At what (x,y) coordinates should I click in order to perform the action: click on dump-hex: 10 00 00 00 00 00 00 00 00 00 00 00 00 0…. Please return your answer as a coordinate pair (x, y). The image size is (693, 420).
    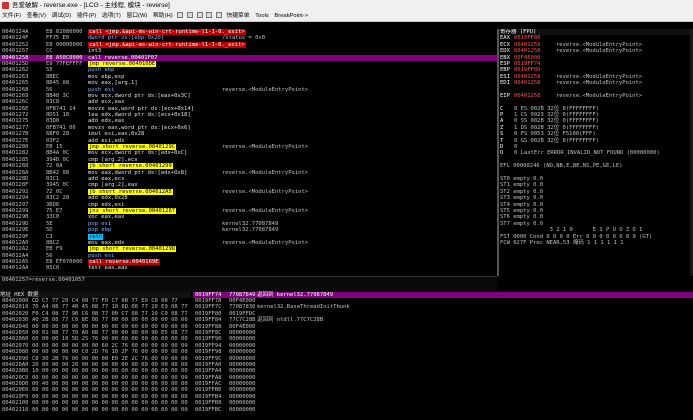
    Looking at the image, I should click on (110, 371).